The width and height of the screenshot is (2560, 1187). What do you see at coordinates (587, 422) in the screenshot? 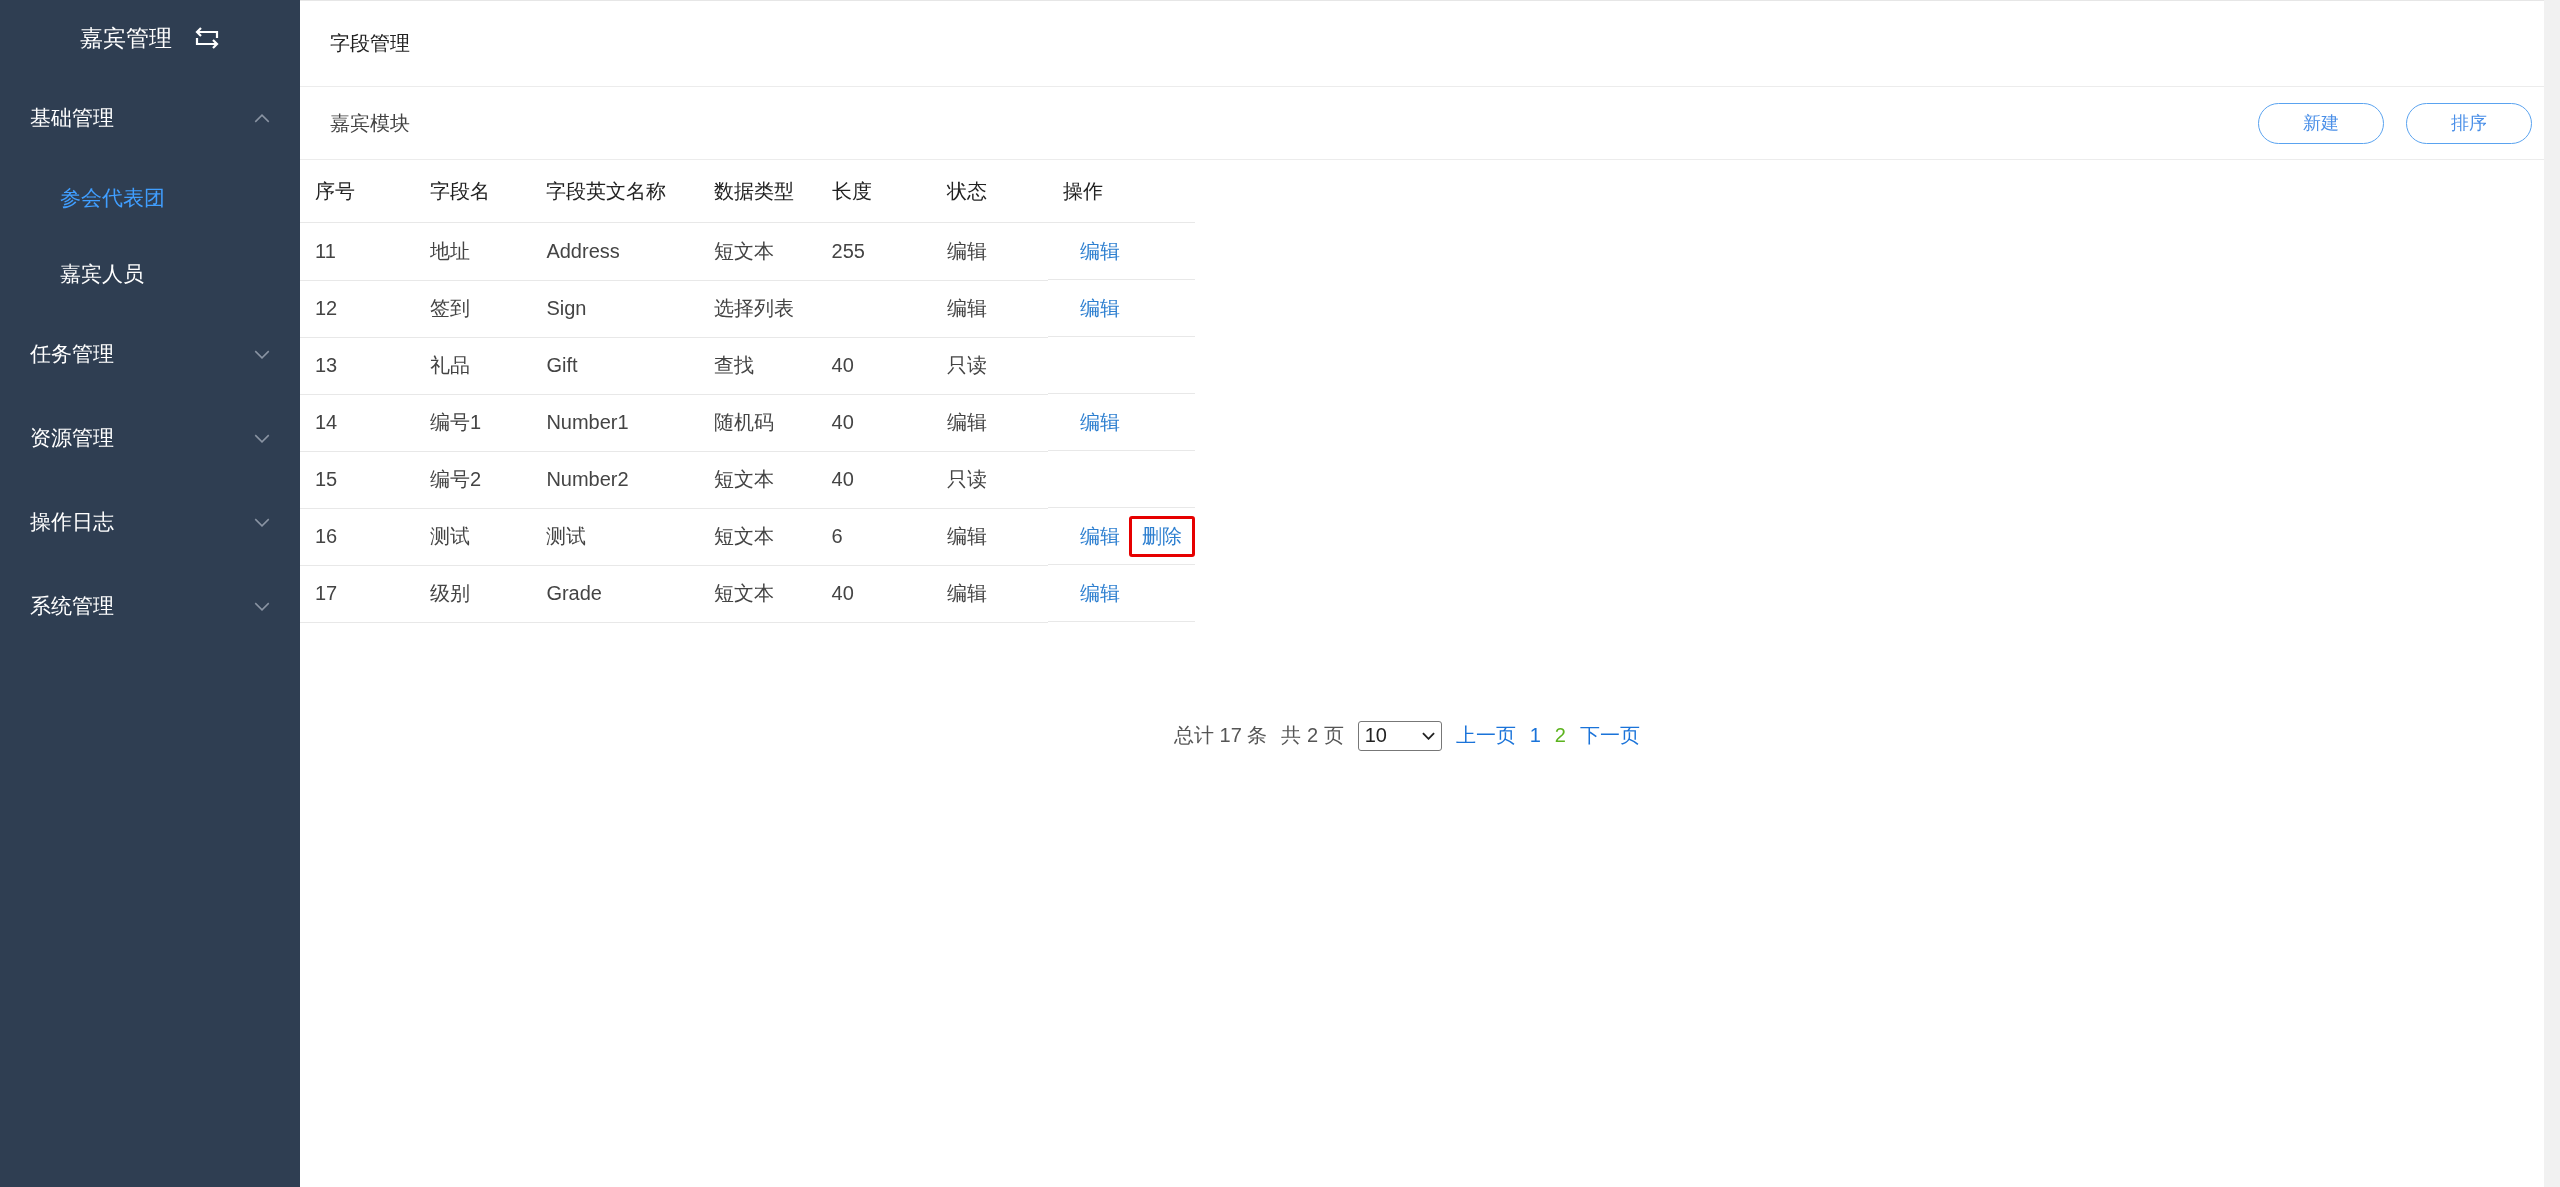
I see `table-cell: Number1` at bounding box center [587, 422].